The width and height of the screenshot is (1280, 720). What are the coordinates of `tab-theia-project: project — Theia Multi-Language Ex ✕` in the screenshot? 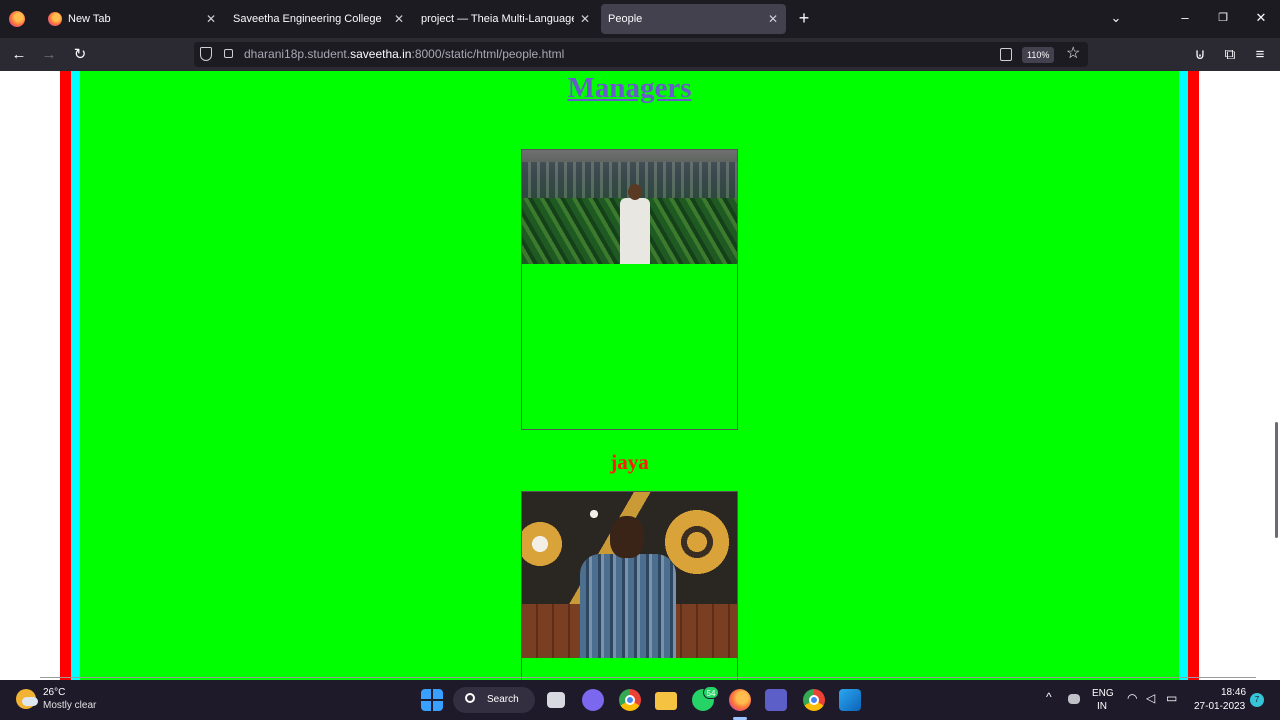 It's located at (506, 19).